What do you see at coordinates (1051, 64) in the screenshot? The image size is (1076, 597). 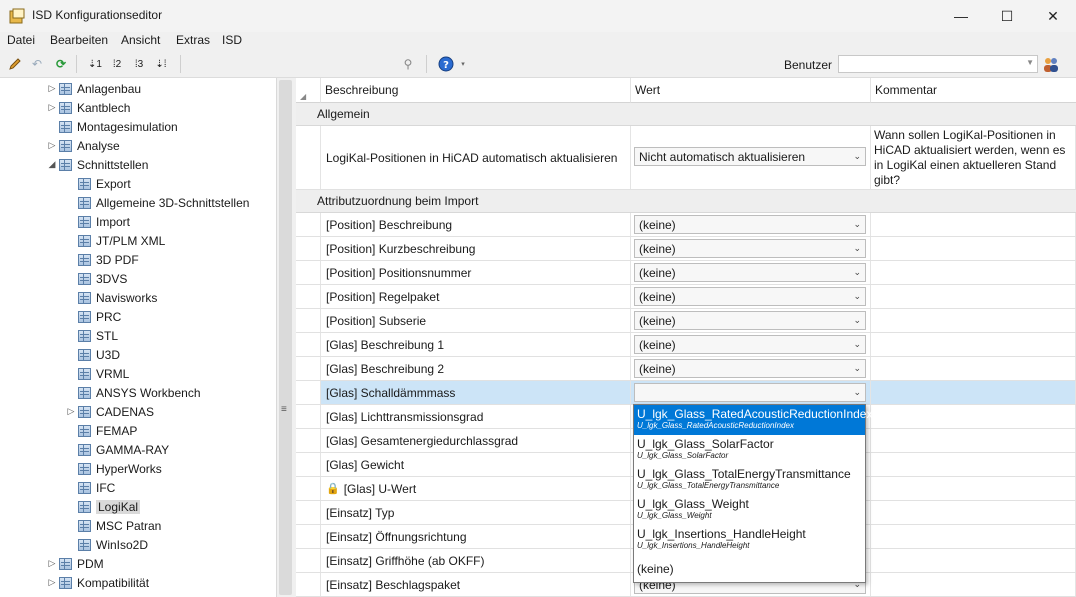 I see `users-icon` at bounding box center [1051, 64].